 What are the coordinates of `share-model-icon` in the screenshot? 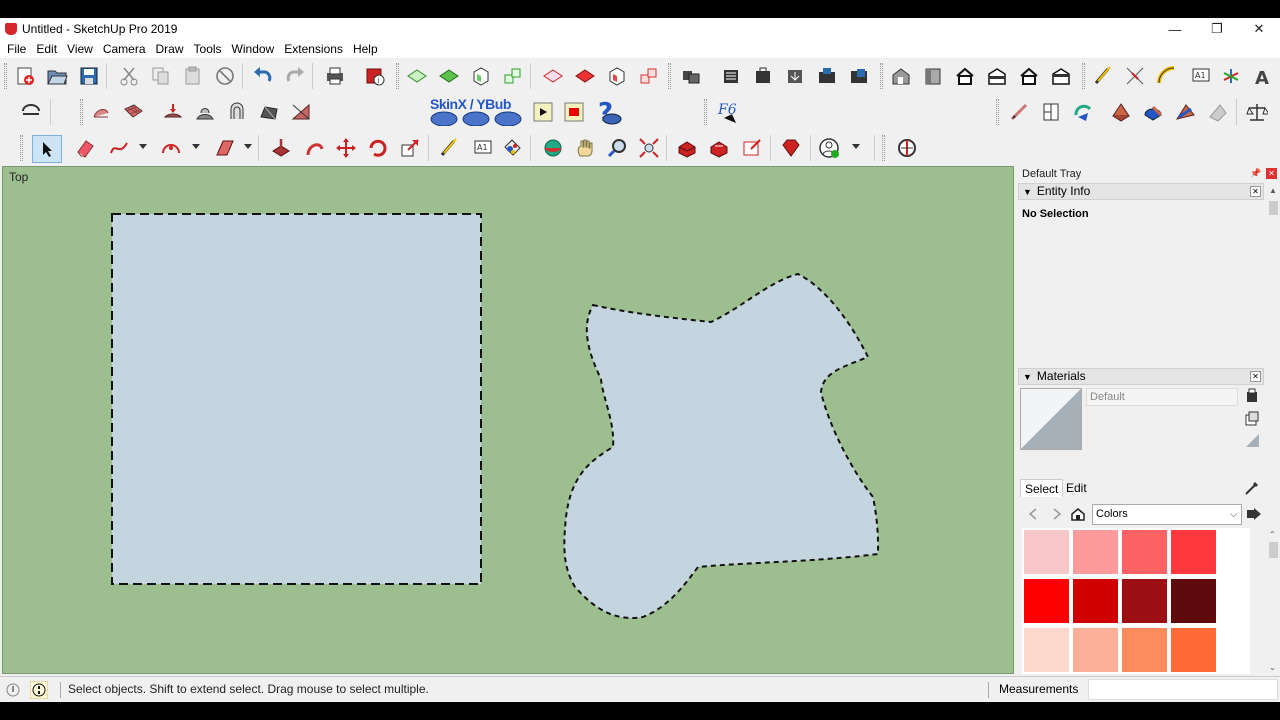 It's located at (763, 76).